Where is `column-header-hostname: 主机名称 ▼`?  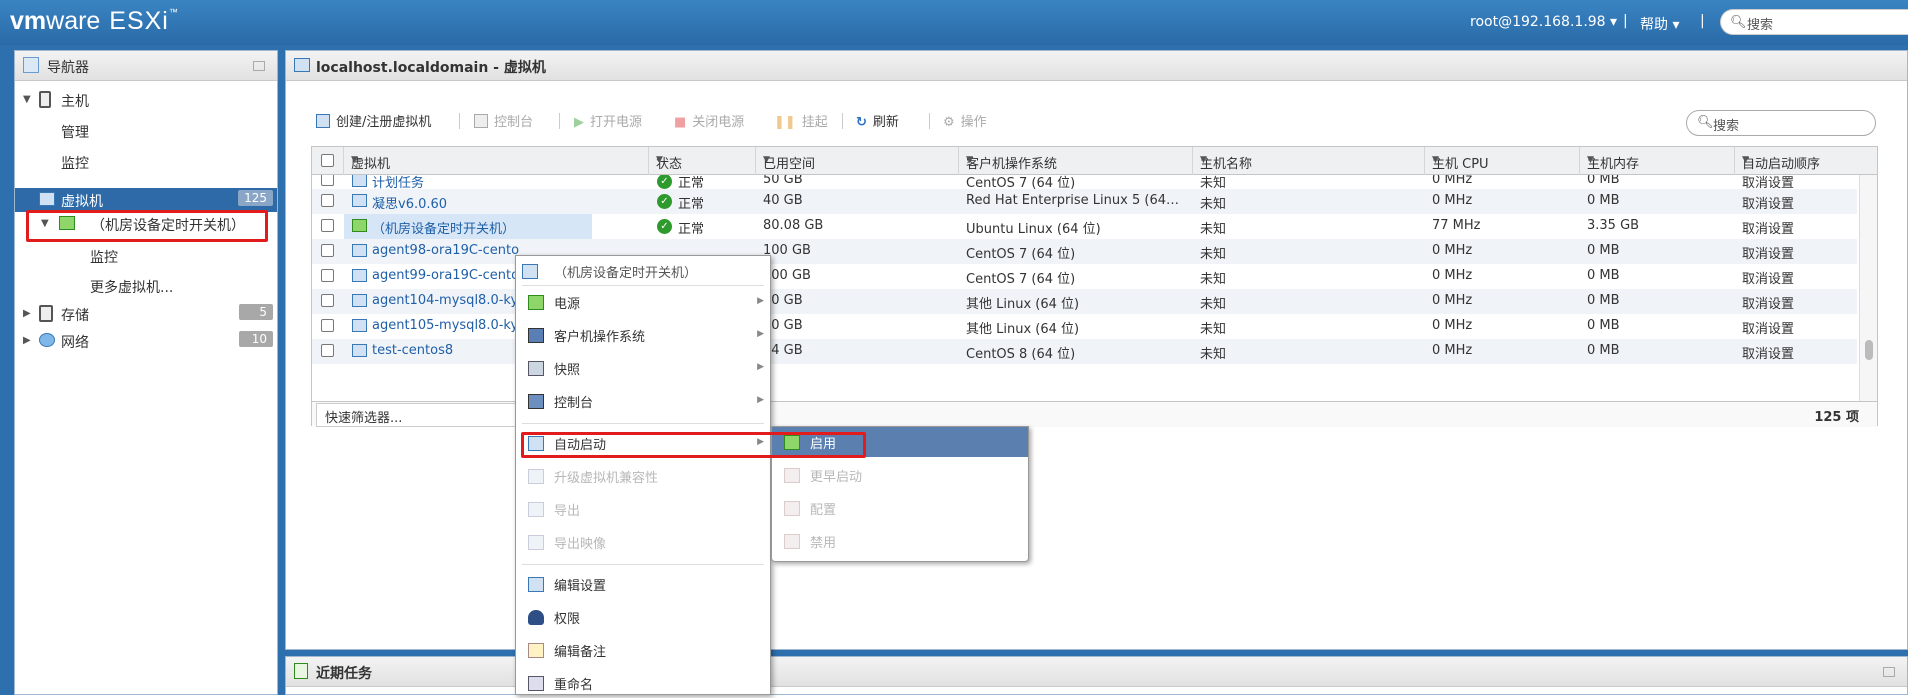 column-header-hostname: 主机名称 ▼ is located at coordinates (1309, 161).